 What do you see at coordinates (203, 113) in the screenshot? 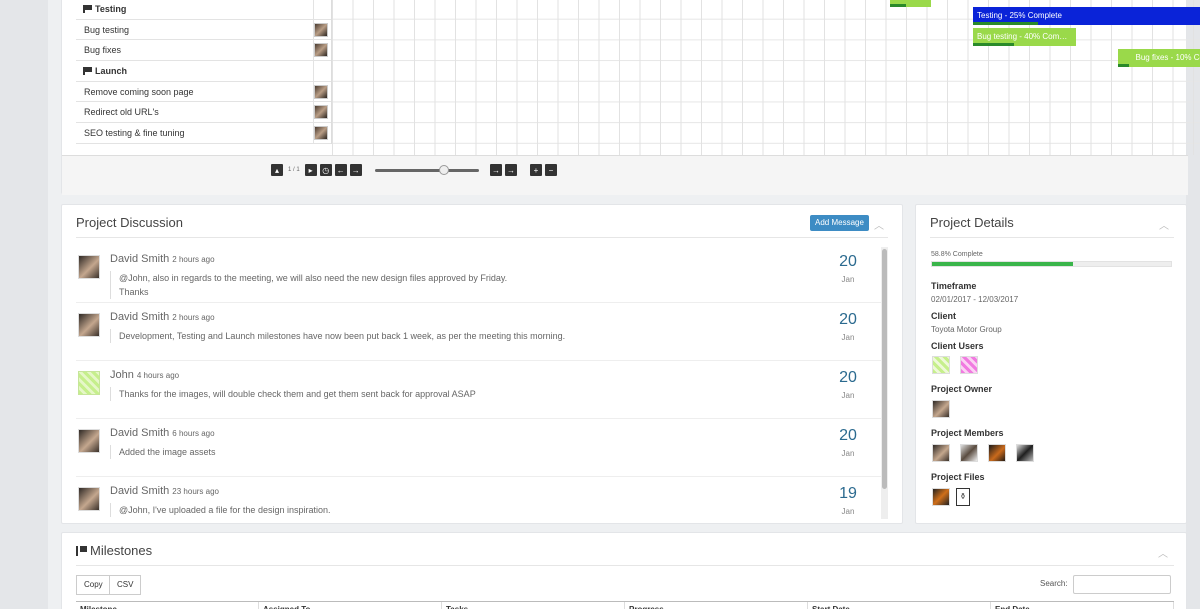
I see `gantt-task-row: Redirect old URL's` at bounding box center [203, 113].